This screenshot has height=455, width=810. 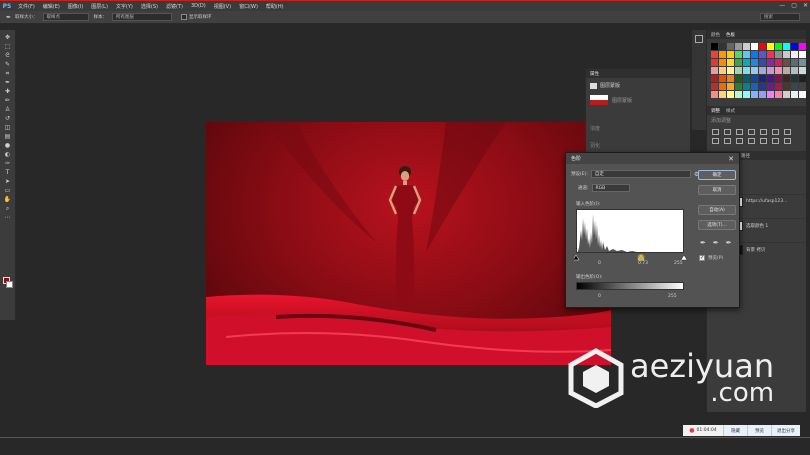 What do you see at coordinates (638, 73) in the screenshot?
I see `properties-tab: 属性` at bounding box center [638, 73].